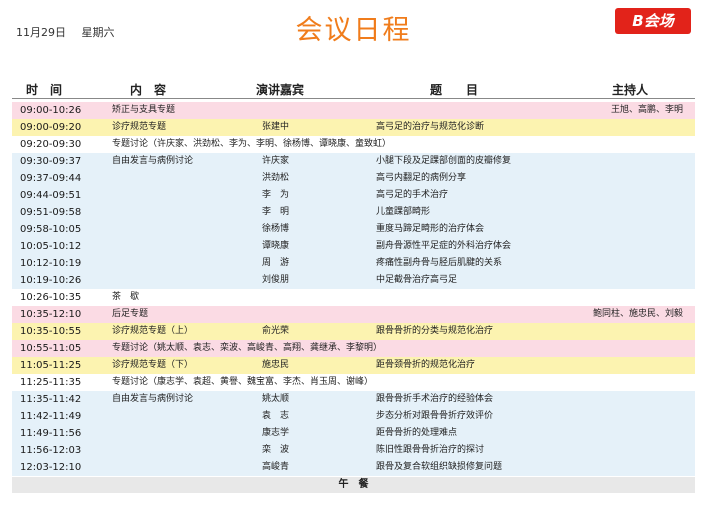 The width and height of the screenshot is (707, 515). What do you see at coordinates (444, 246) in the screenshot?
I see `row-subject: 副舟骨源性平足症的外科治疗体会` at bounding box center [444, 246].